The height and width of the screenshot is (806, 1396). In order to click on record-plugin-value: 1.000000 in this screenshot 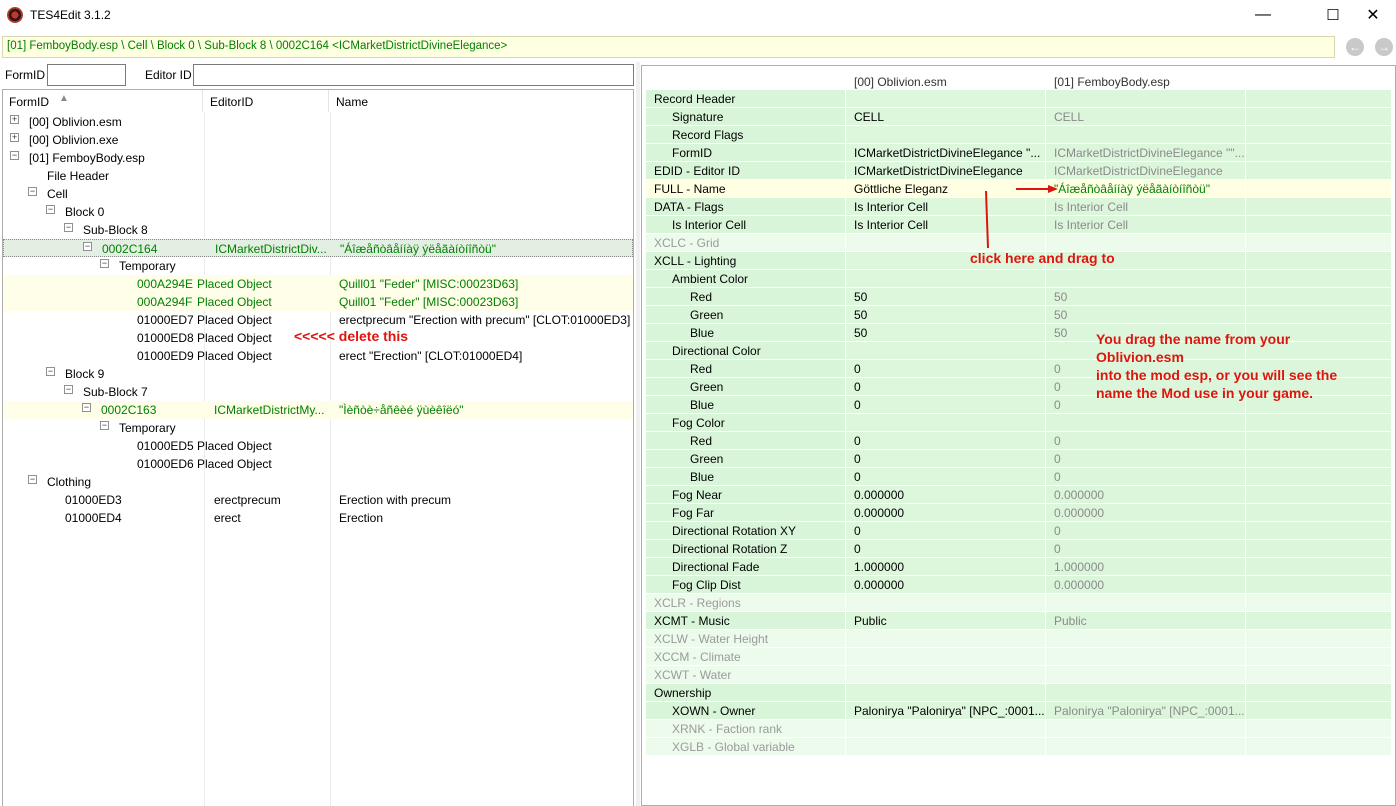, I will do `click(1145, 566)`.